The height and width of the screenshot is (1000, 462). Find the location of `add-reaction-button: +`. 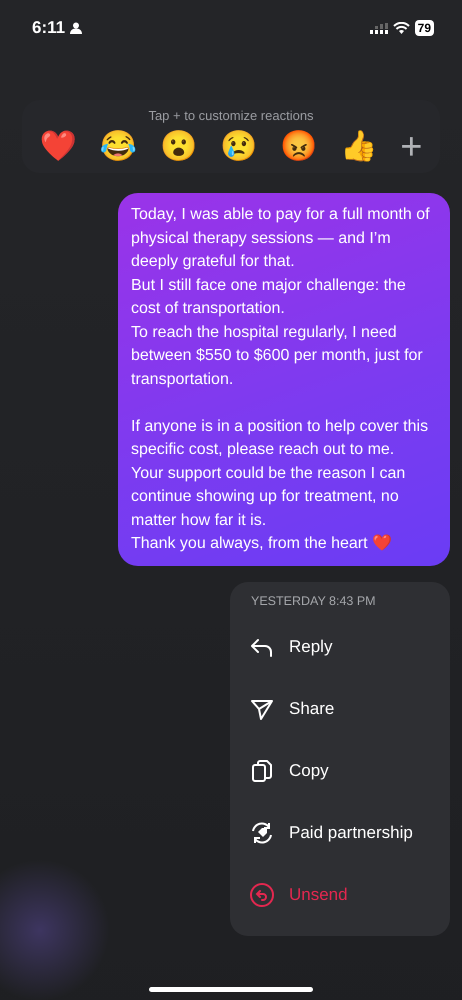

add-reaction-button: + is located at coordinates (411, 147).